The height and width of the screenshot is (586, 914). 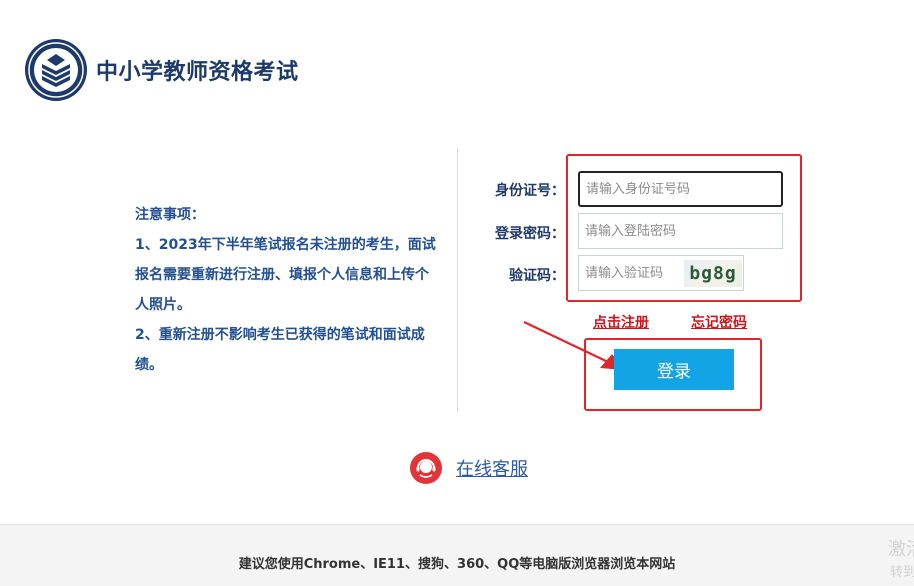 I want to click on online-support-link: 在线客服, so click(x=492, y=468).